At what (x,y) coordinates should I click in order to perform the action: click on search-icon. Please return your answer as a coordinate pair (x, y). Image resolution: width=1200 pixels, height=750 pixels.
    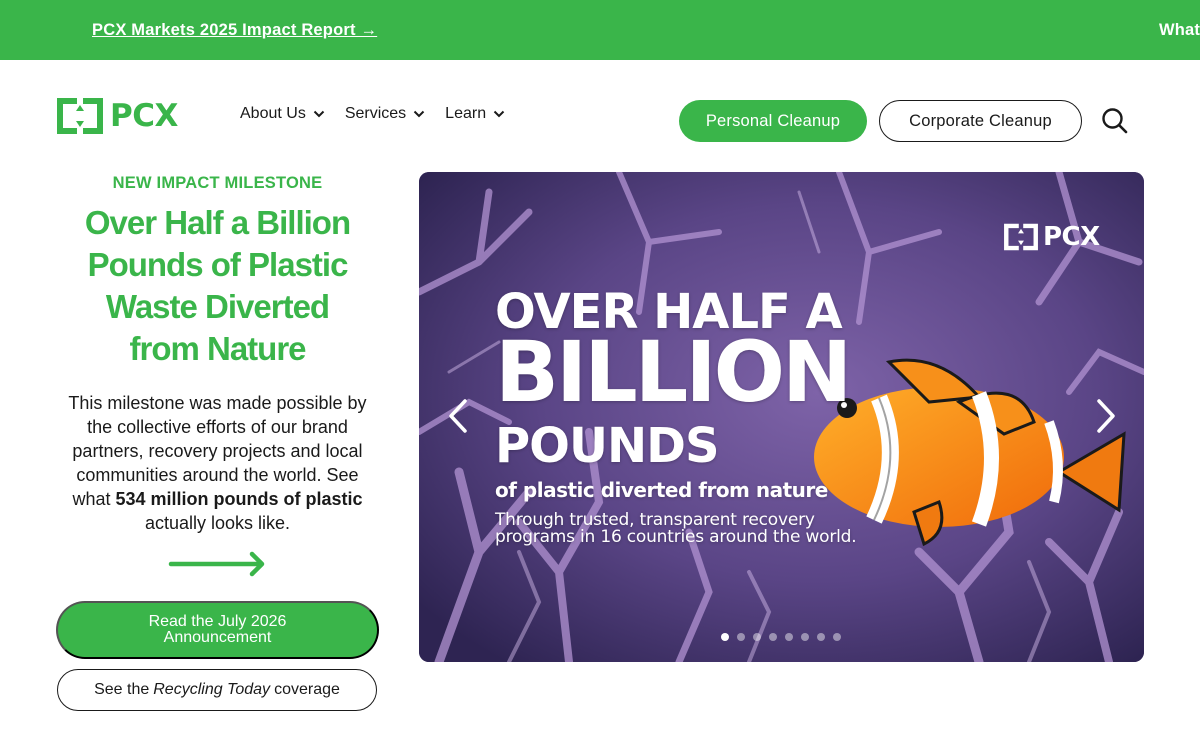
    Looking at the image, I should click on (1115, 121).